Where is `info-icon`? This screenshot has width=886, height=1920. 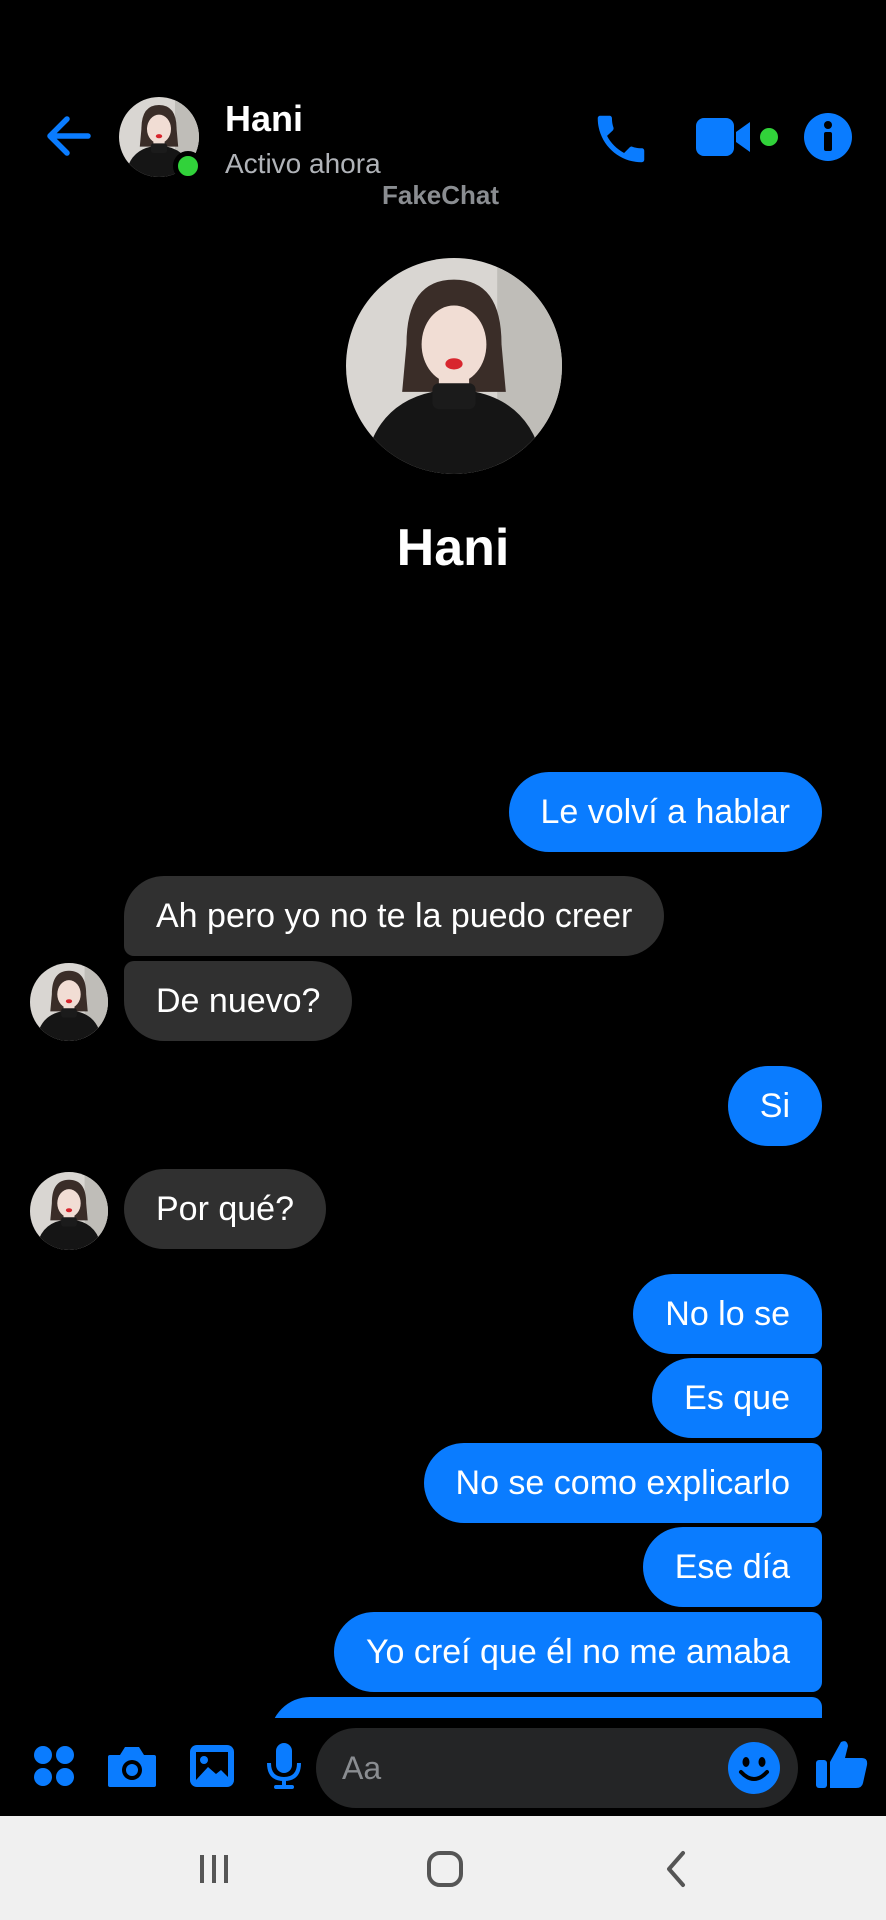
info-icon is located at coordinates (828, 137).